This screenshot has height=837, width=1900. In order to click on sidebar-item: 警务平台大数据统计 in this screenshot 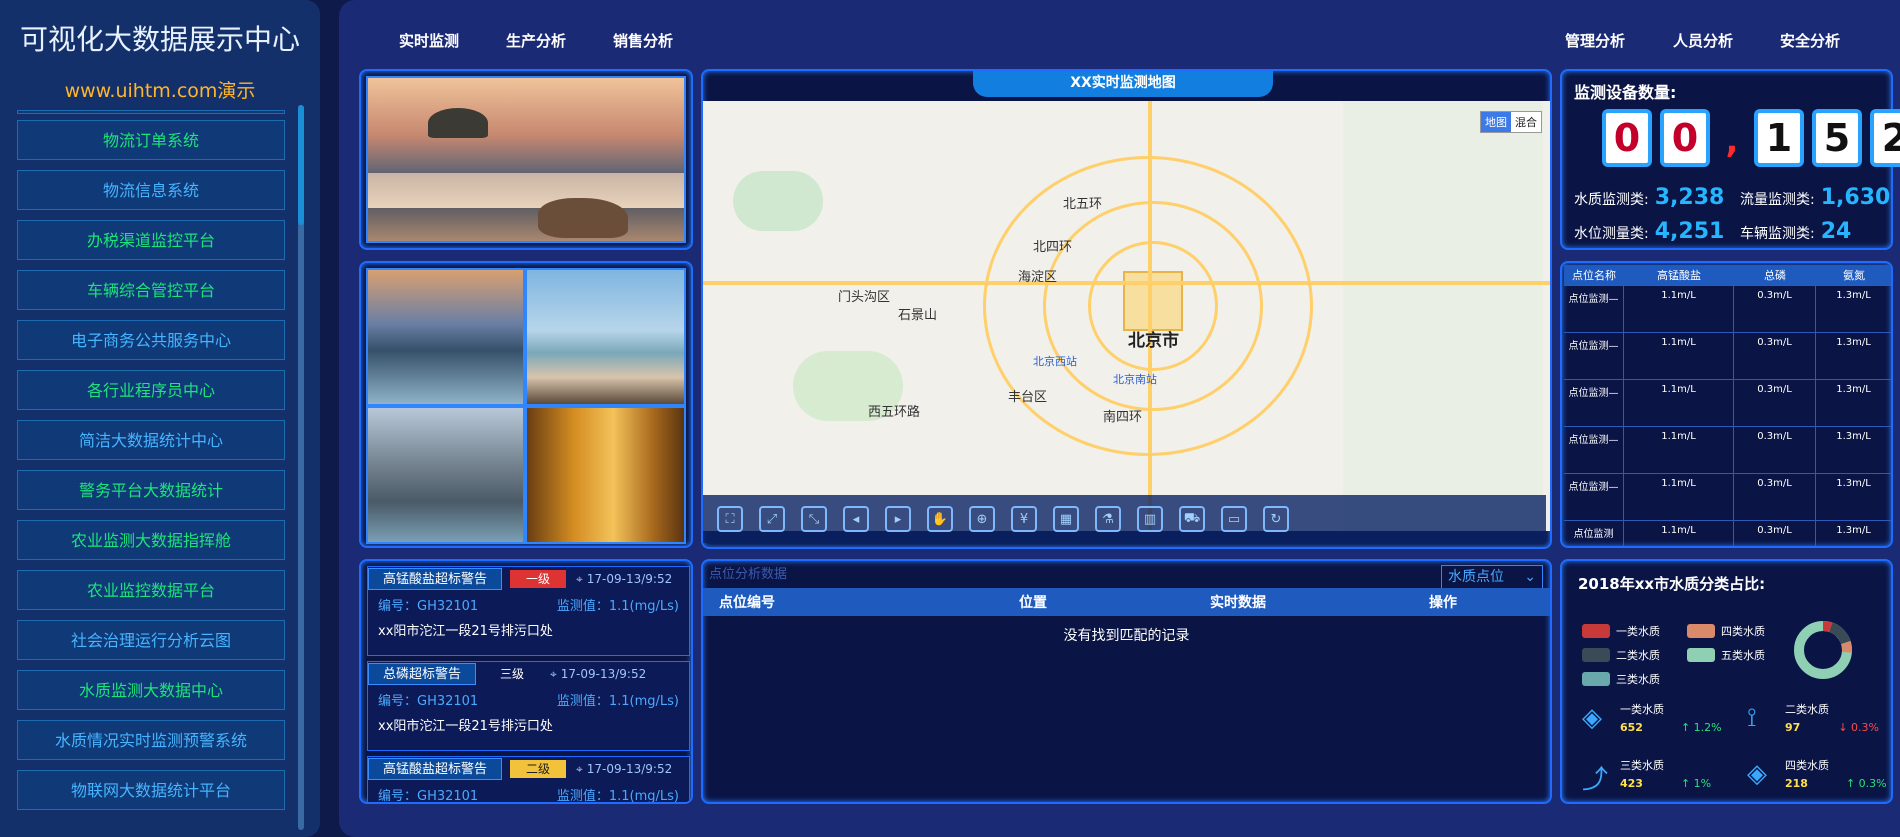, I will do `click(151, 490)`.